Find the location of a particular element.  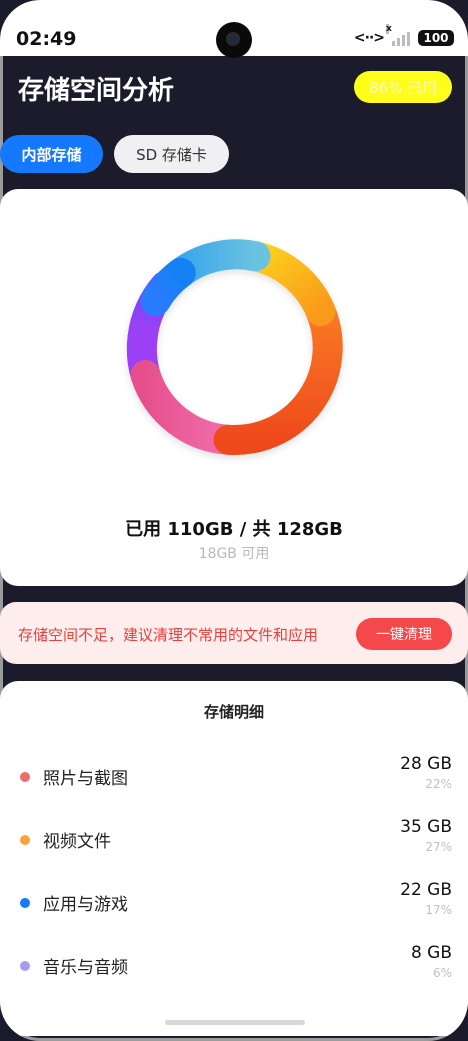

one-click-clean-button: 一键清理 is located at coordinates (404, 634).